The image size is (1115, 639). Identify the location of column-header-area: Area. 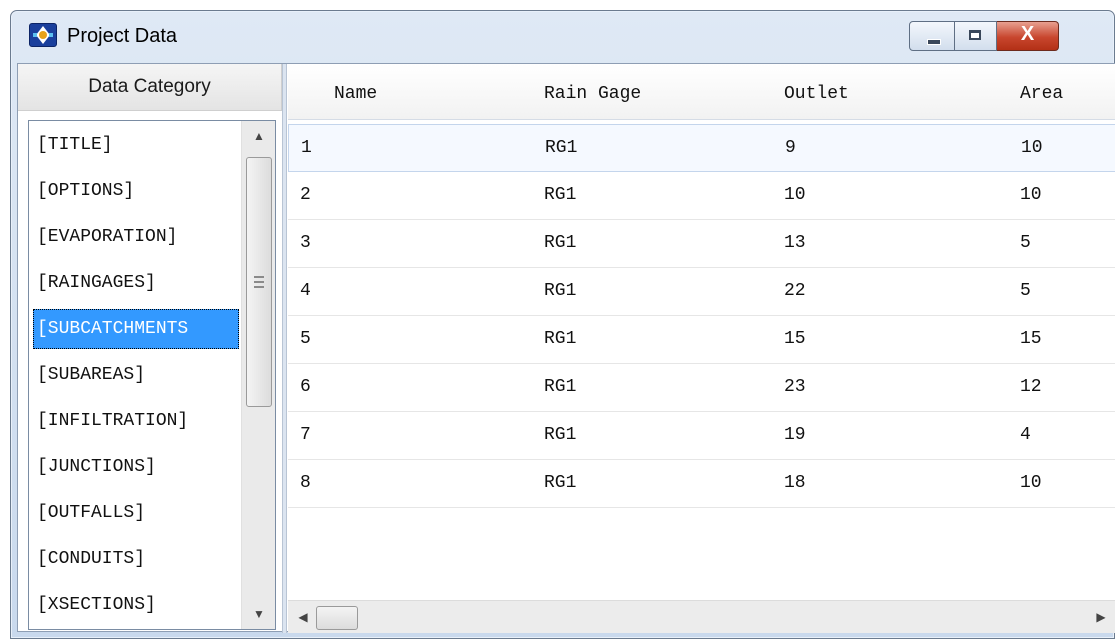
(1041, 94).